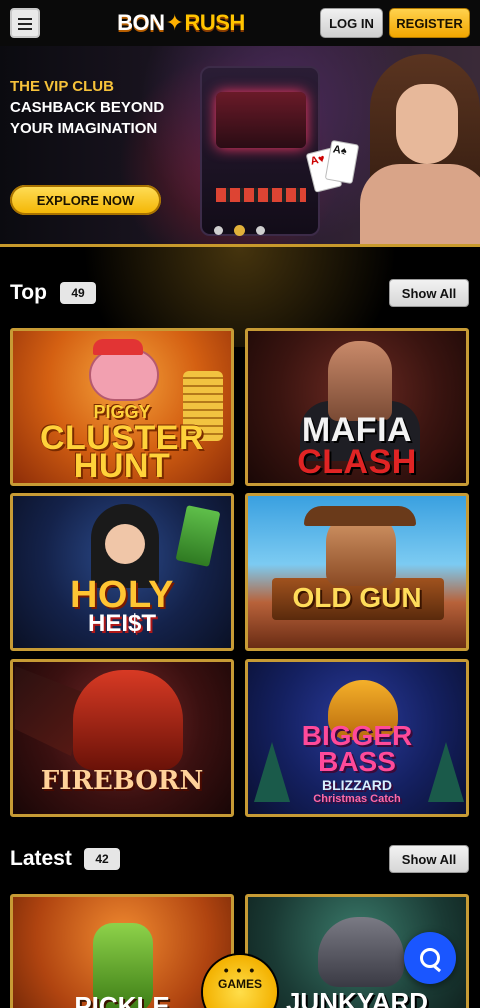 The height and width of the screenshot is (1008, 480). What do you see at coordinates (102, 859) in the screenshot?
I see `latest-count-badge: 42` at bounding box center [102, 859].